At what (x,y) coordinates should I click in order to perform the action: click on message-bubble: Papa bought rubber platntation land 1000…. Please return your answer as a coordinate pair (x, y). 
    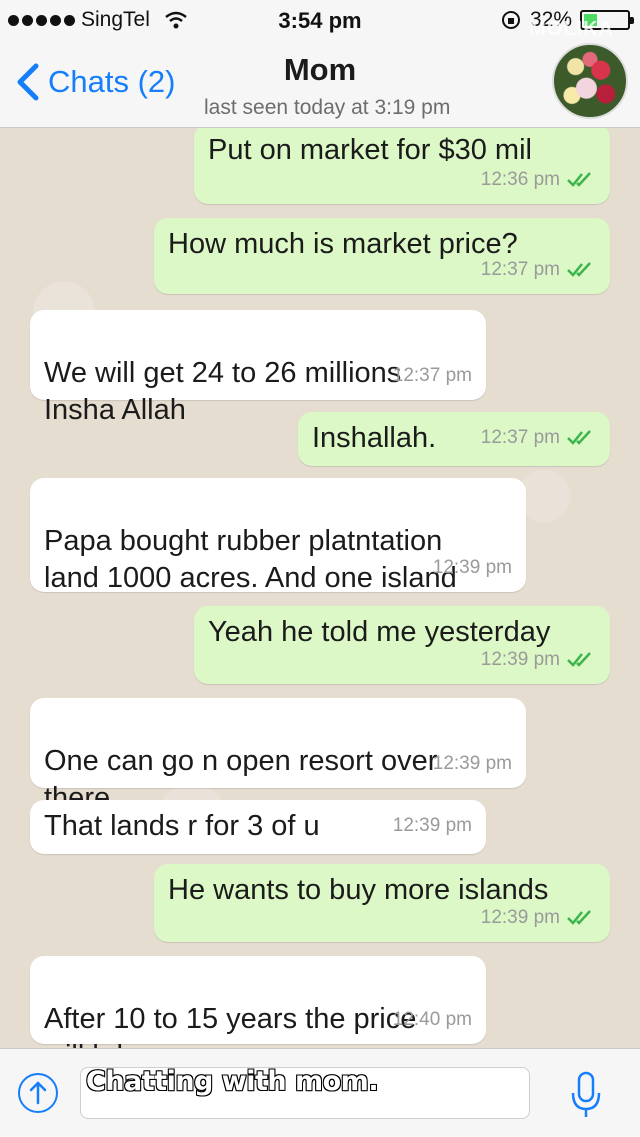
    Looking at the image, I should click on (278, 536).